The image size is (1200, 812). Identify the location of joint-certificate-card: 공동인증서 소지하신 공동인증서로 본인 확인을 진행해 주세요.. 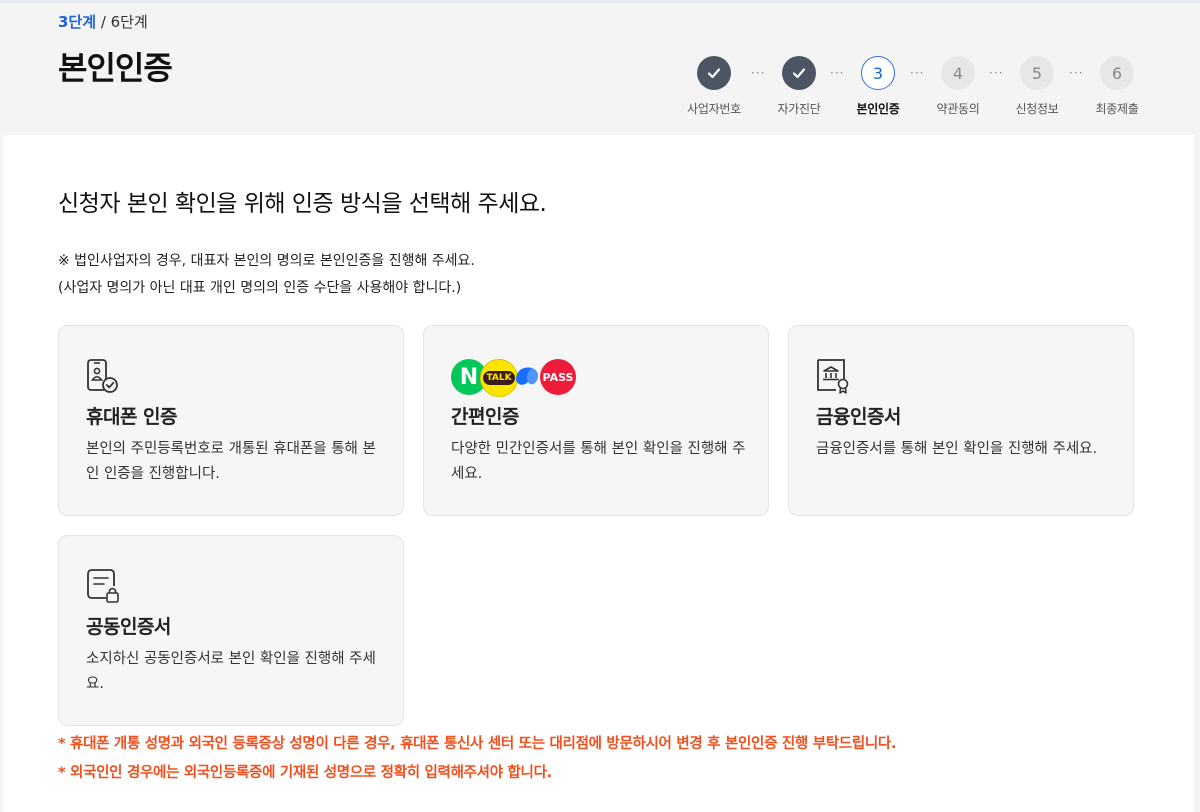
(231, 630).